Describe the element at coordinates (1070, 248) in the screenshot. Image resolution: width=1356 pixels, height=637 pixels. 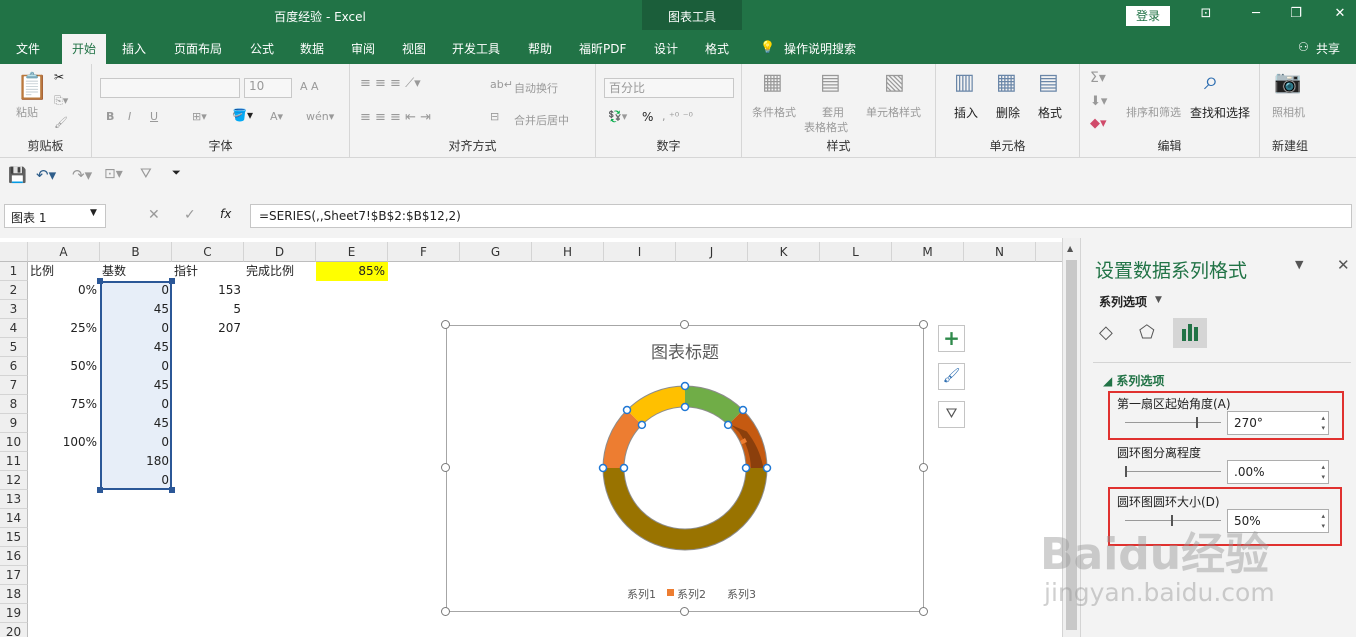
I see `scroll-up-icon: ▲` at that location.